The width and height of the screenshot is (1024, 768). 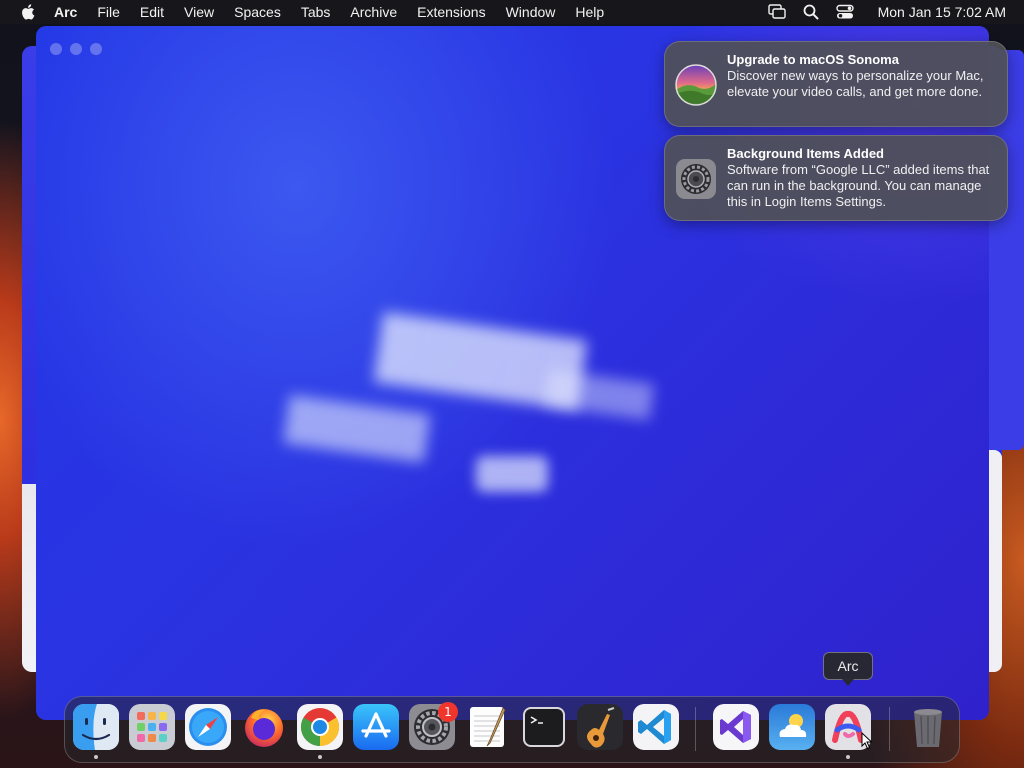 What do you see at coordinates (600, 727) in the screenshot?
I see `dock-garageband-icon` at bounding box center [600, 727].